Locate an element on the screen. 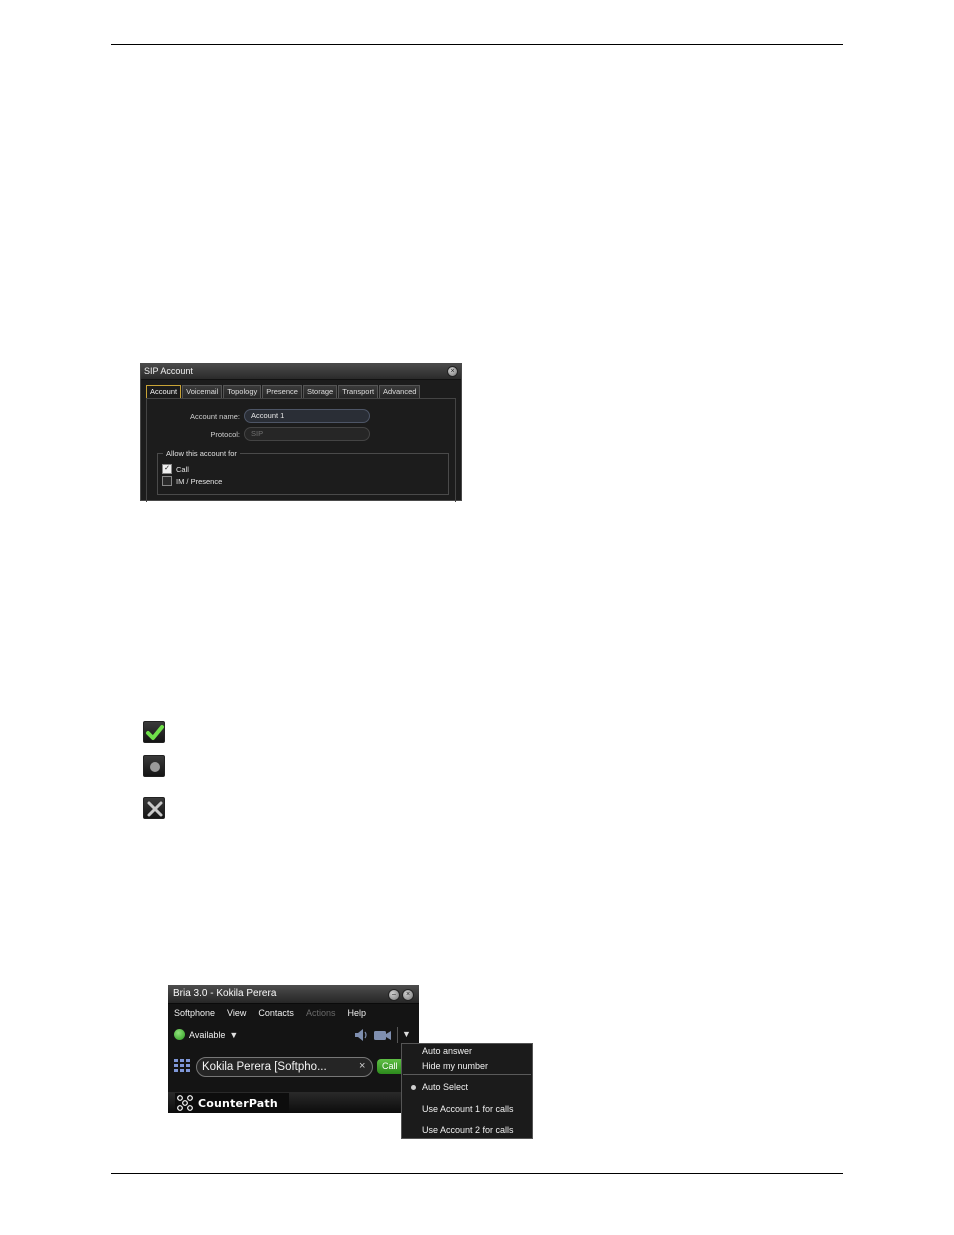 Image resolution: width=954 pixels, height=1235 pixels. account-name-row: Account name: Account 1 is located at coordinates (297, 416).